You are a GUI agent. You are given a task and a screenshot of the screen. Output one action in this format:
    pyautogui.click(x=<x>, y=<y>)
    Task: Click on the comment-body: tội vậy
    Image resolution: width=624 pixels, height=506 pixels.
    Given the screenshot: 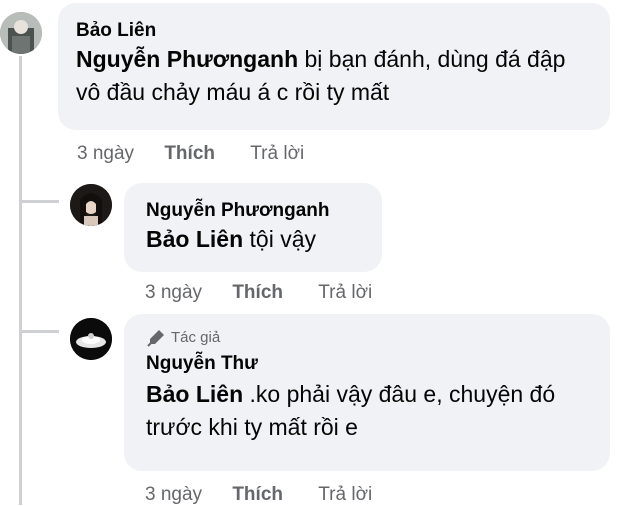 What is the action you would take?
    pyautogui.click(x=280, y=239)
    